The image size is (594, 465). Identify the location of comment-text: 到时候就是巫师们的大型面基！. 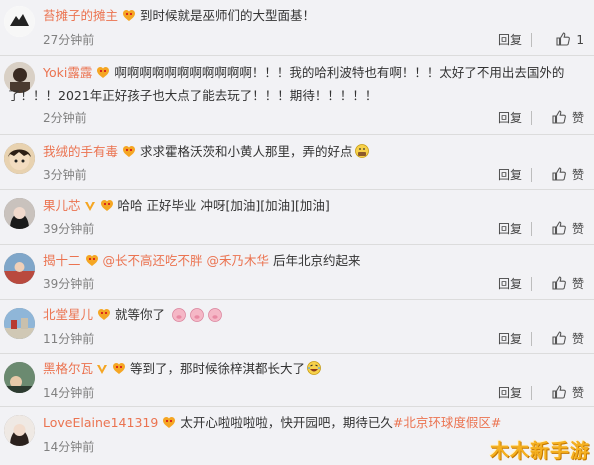
(228, 15).